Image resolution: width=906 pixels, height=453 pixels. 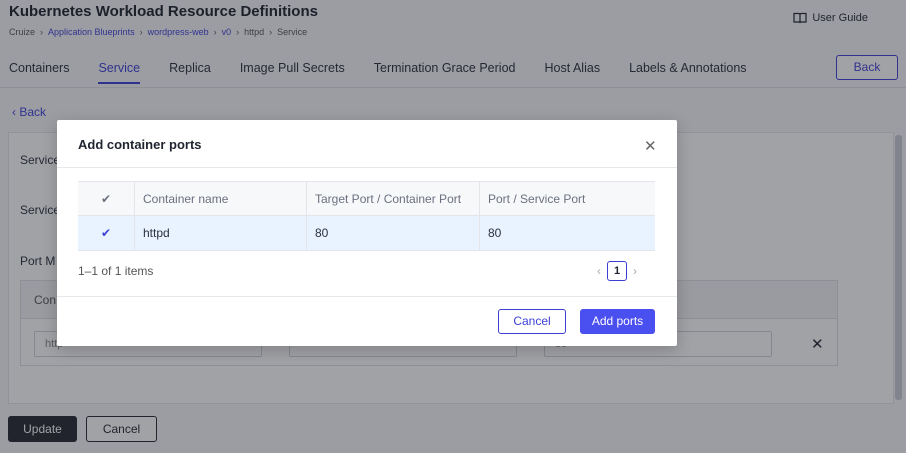 I want to click on cell-service-port: 80, so click(x=495, y=233).